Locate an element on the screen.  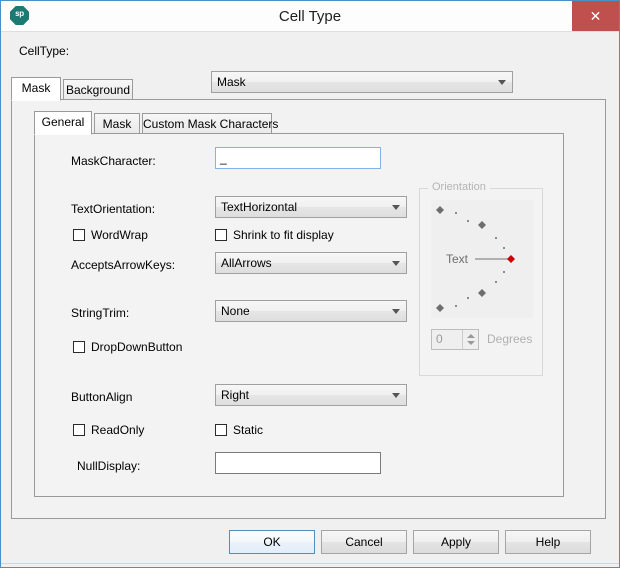
maskcharacter-input: _ is located at coordinates (298, 158).